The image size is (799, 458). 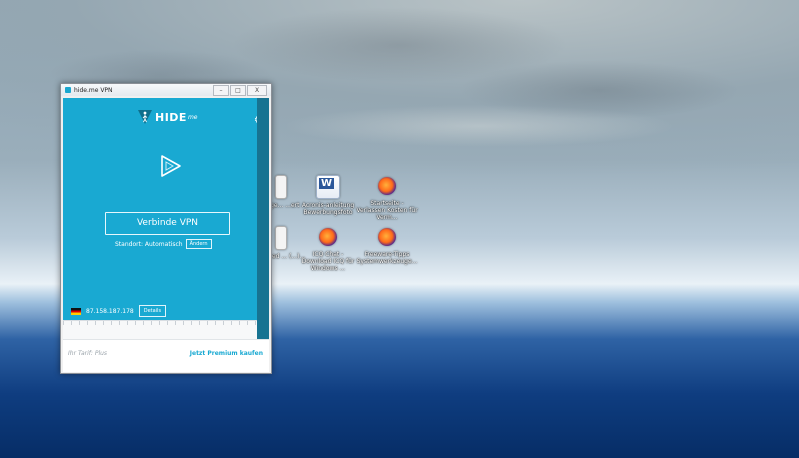 I want to click on ip-row: 87.158.187.178 Details, so click(x=119, y=311).